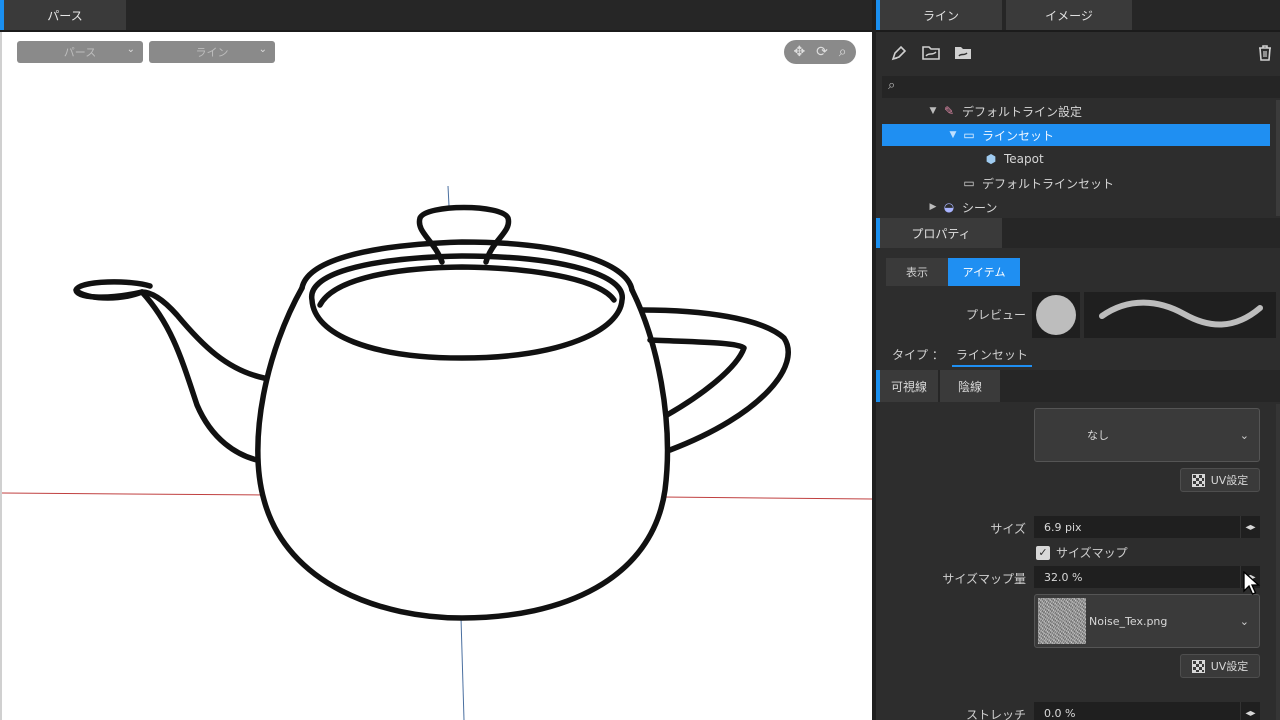 Image resolution: width=1280 pixels, height=720 pixels. Describe the element at coordinates (1180, 315) in the screenshot. I see `preview-stroke` at that location.